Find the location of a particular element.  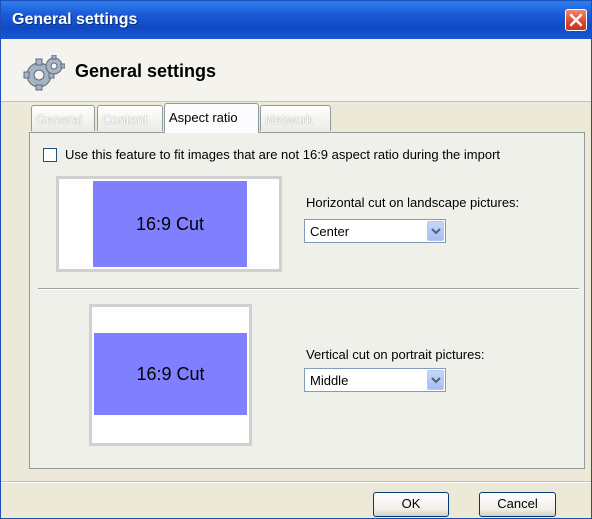

gears-icon is located at coordinates (44, 73).